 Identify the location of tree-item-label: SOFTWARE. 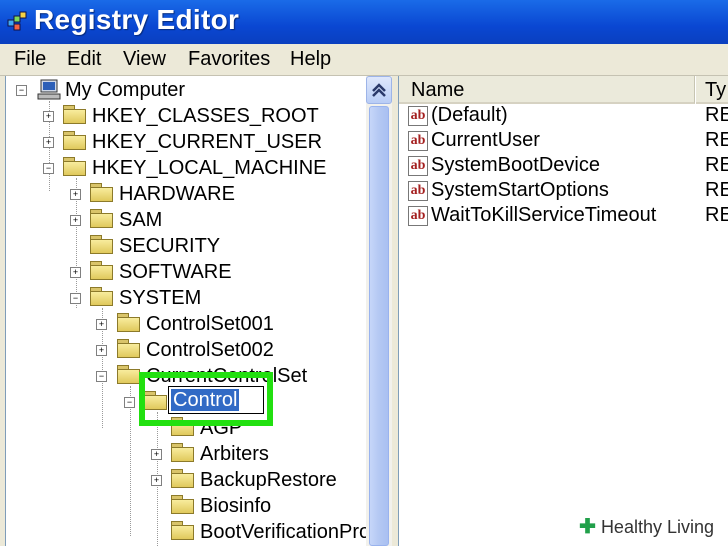
(175, 272).